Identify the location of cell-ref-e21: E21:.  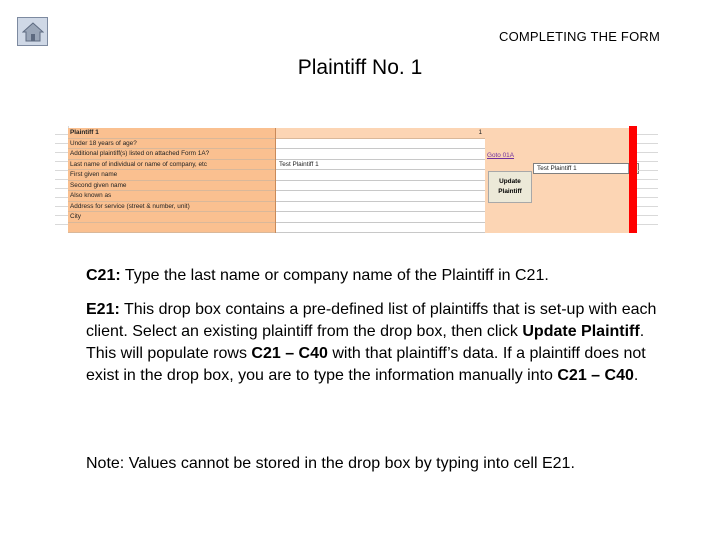
(103, 309).